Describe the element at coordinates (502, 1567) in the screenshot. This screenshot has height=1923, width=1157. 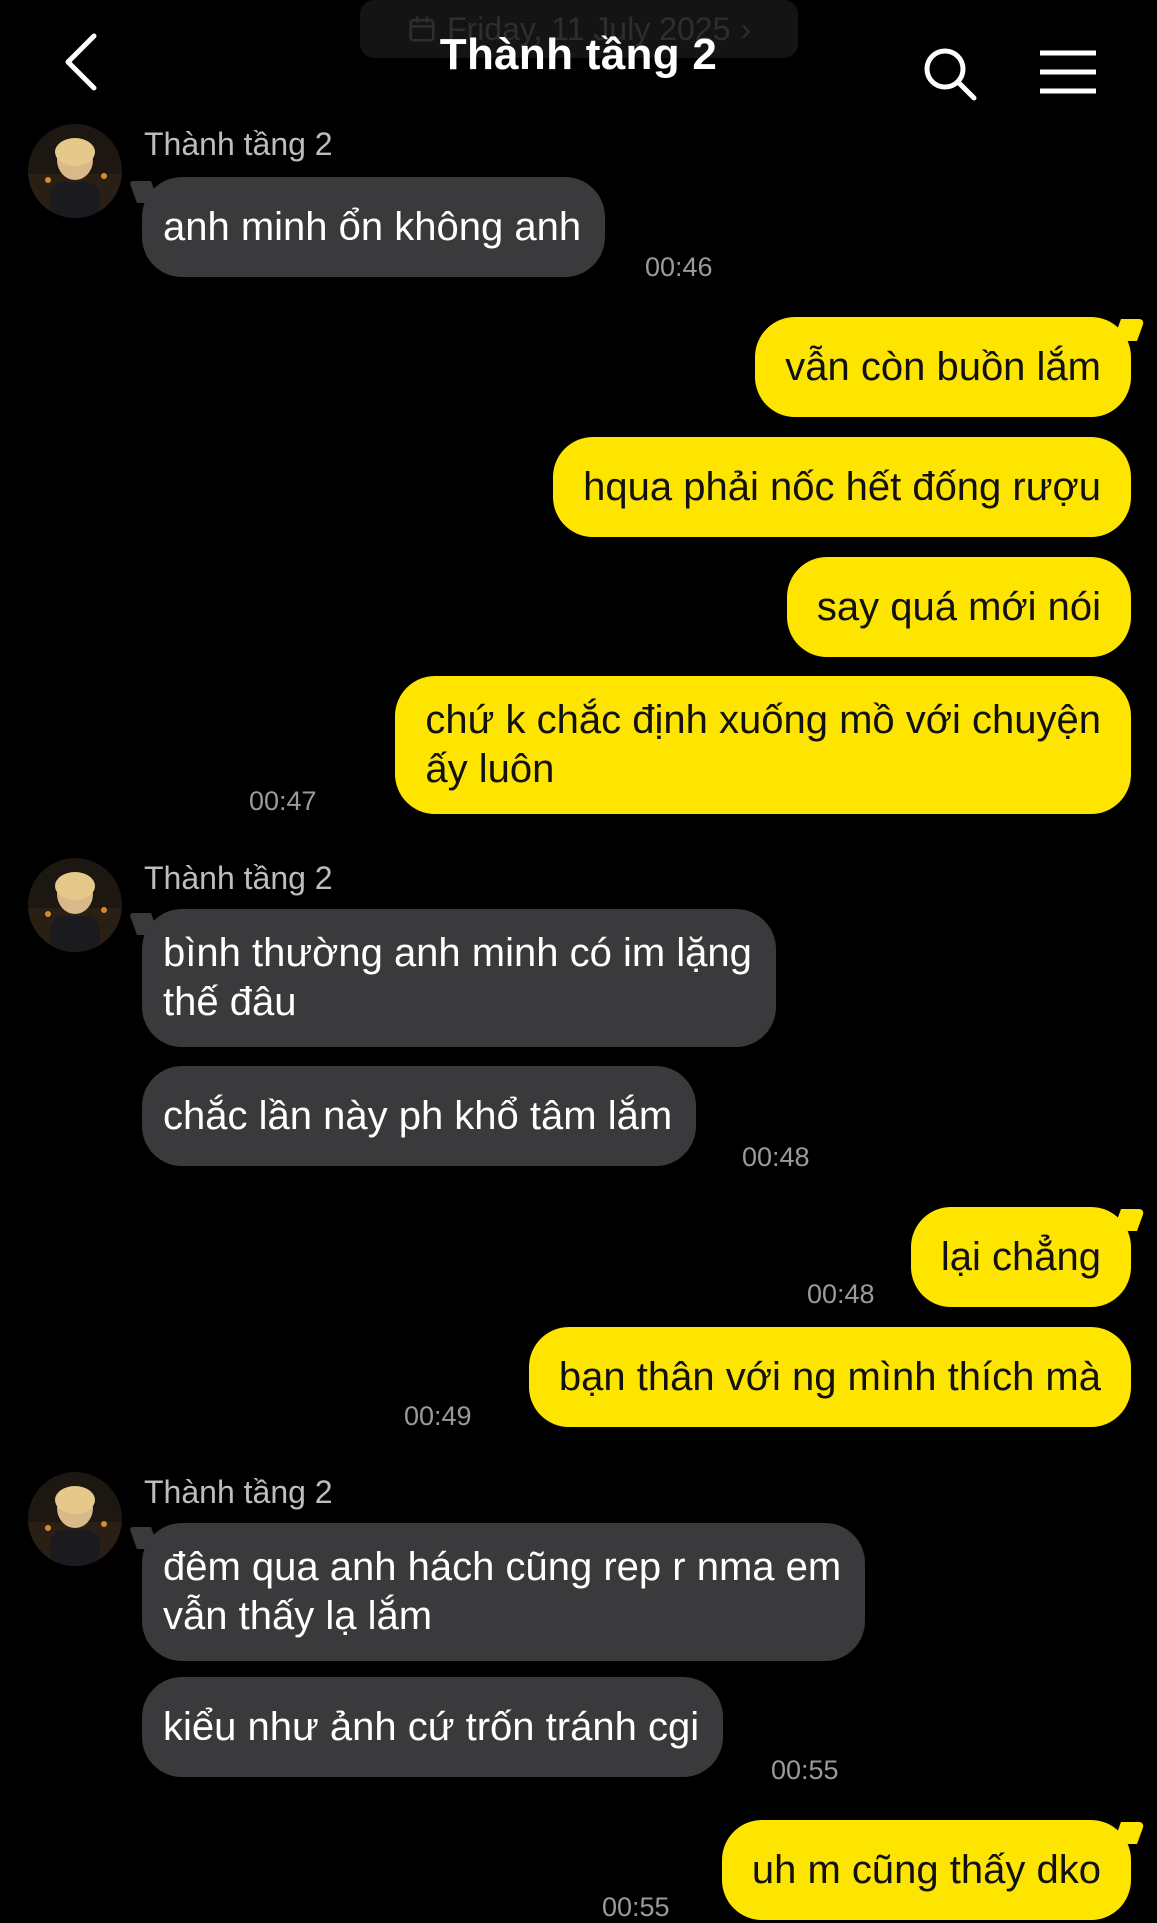
I see `message-text-line: đêm qua anh hách cũng rep r nma em` at that location.